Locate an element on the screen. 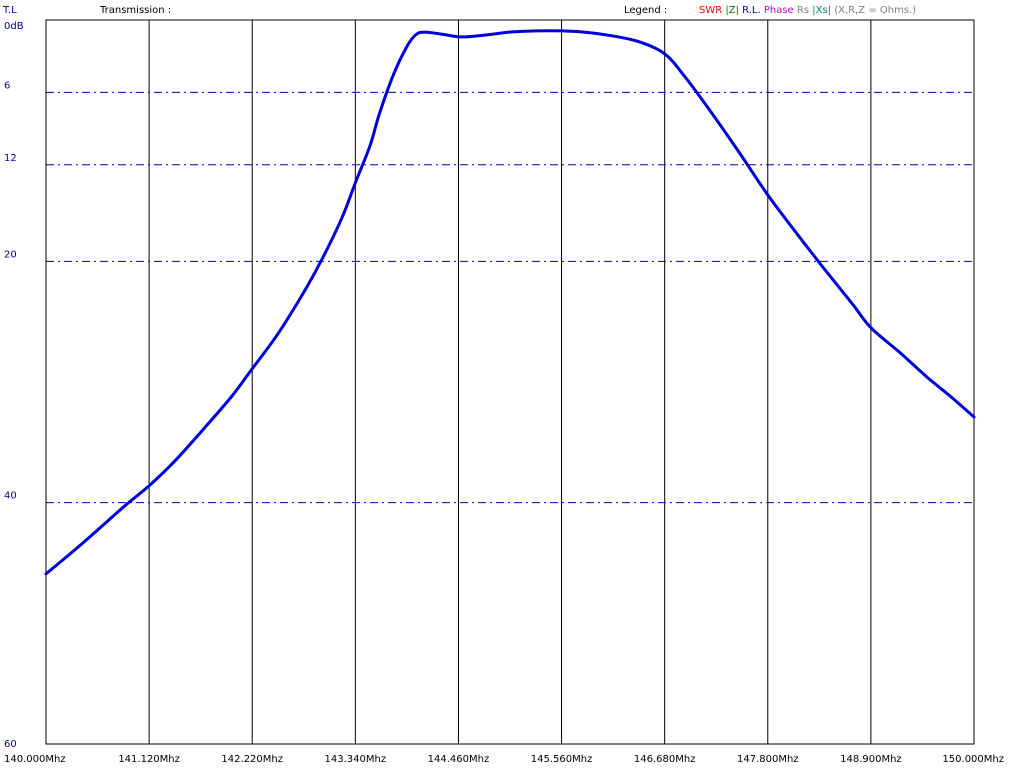 The width and height of the screenshot is (1024, 768). x-tick-label: 141.120Mhz is located at coordinates (149, 759).